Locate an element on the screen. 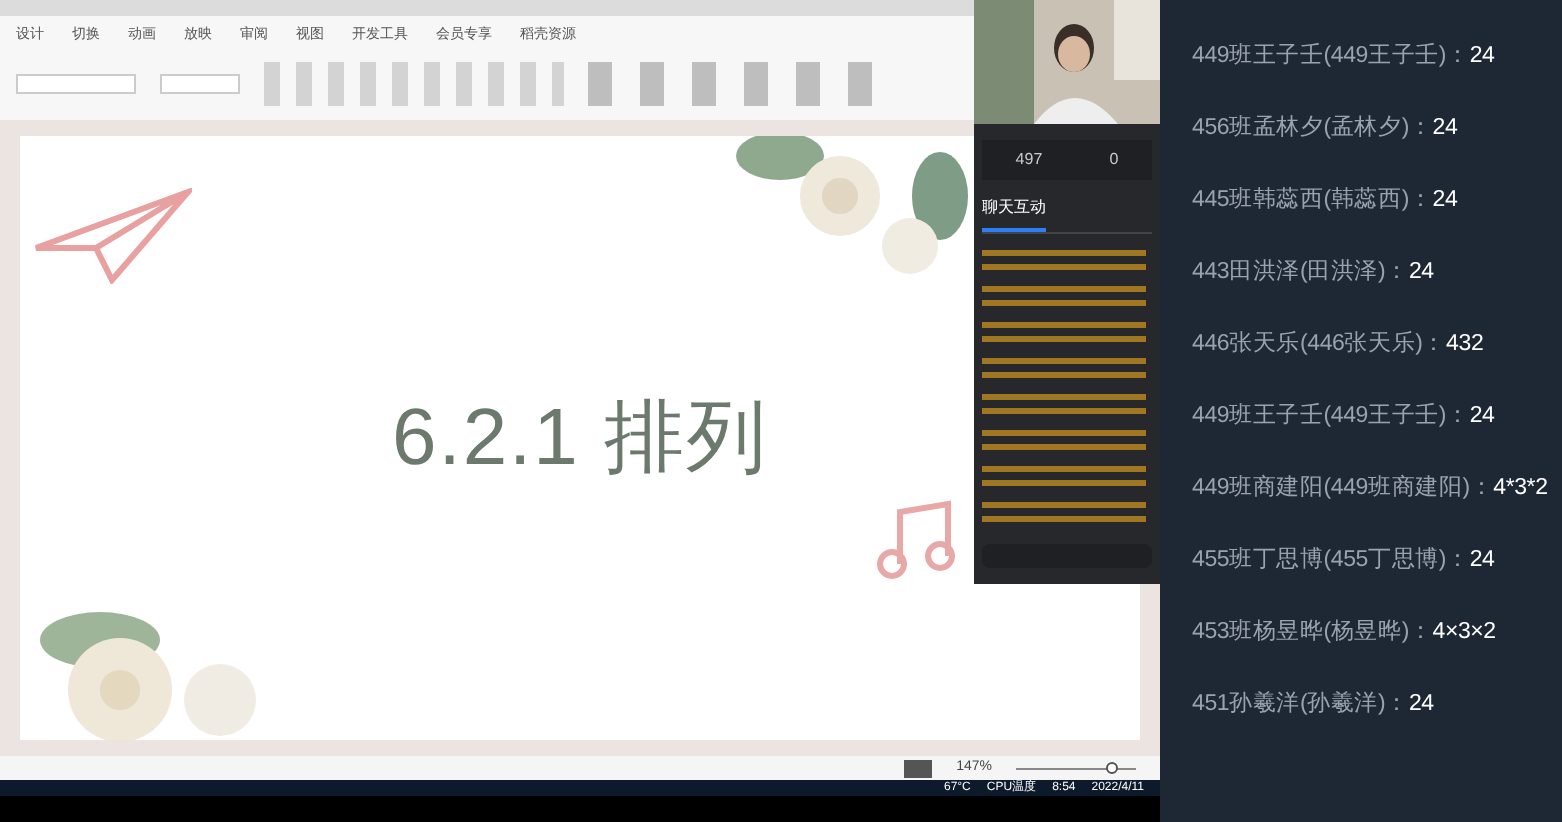  answer-name: 456班孟林夕(孟林夕)： is located at coordinates (1312, 128).